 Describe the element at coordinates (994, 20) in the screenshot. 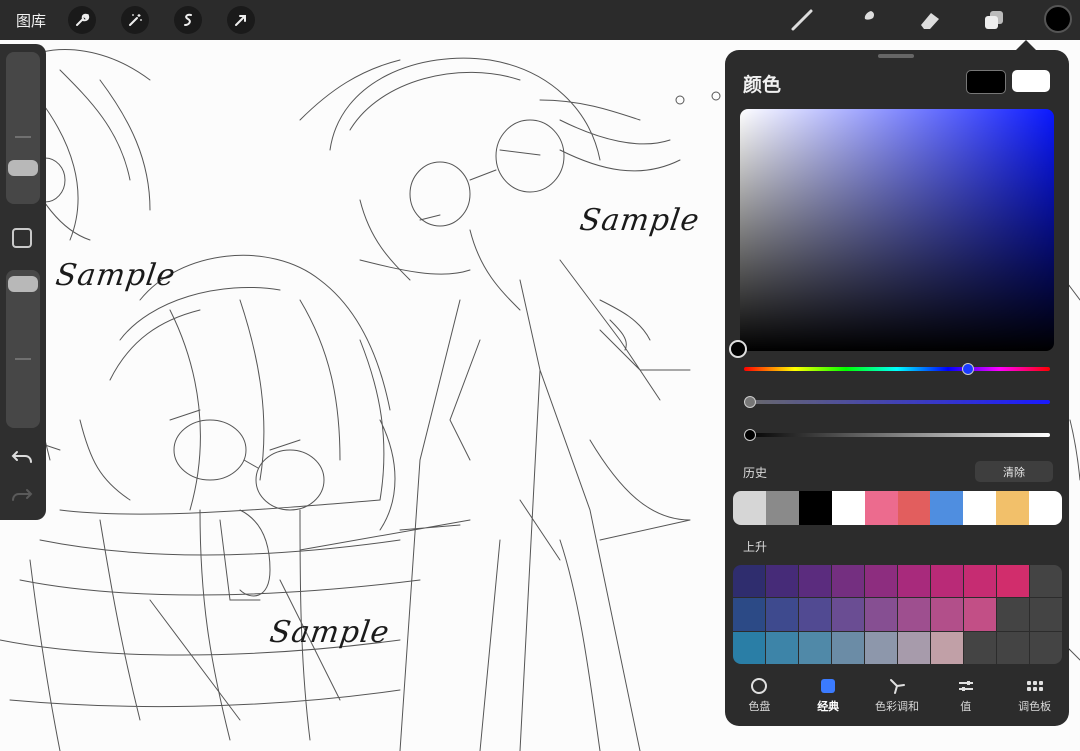

I see `layers-icon` at that location.